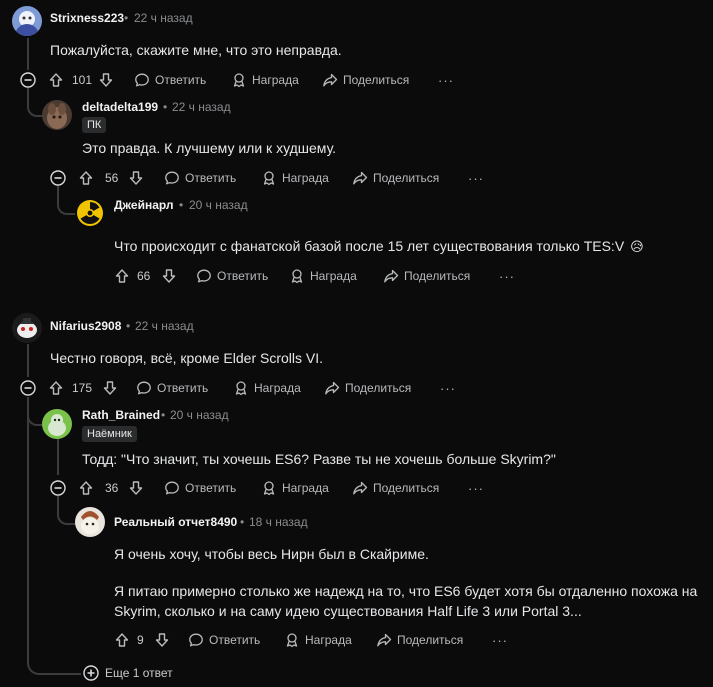 This screenshot has height=687, width=713. What do you see at coordinates (360, 178) in the screenshot?
I see `share-arrow-icon` at bounding box center [360, 178].